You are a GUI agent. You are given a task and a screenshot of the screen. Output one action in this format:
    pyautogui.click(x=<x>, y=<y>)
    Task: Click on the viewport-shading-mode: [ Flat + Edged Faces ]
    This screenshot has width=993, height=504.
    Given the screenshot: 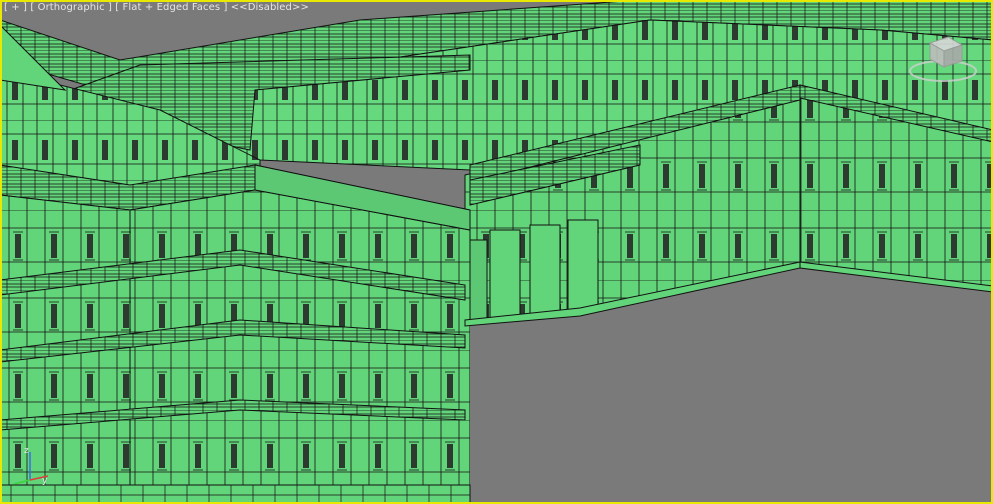 What is the action you would take?
    pyautogui.click(x=171, y=7)
    